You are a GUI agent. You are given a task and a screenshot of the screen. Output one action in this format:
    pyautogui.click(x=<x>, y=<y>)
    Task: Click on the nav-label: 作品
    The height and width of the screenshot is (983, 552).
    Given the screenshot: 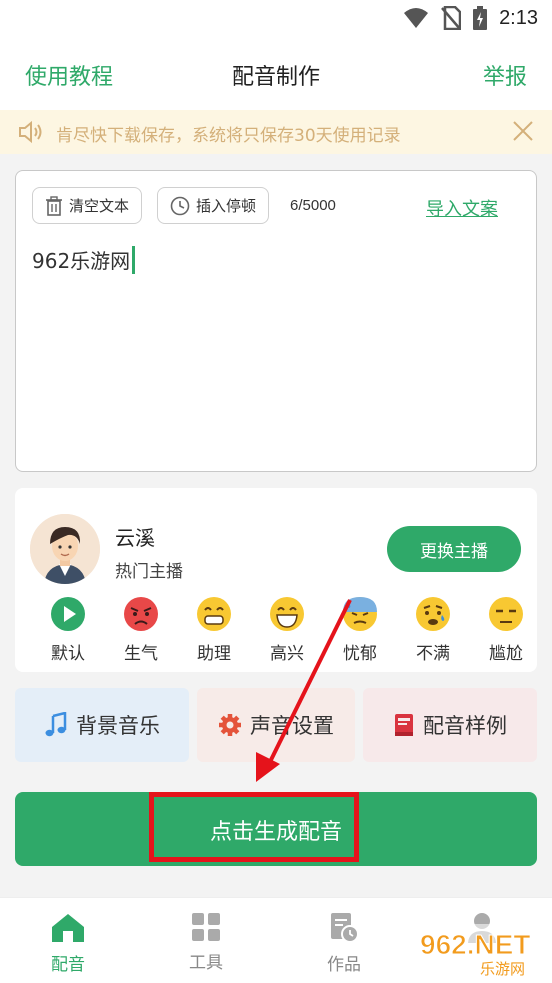 What is the action you would take?
    pyautogui.click(x=344, y=965)
    